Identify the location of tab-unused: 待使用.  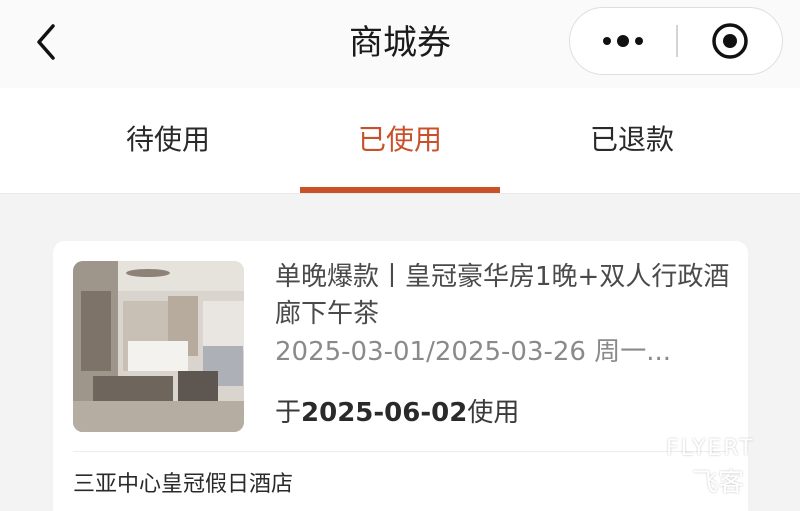
(168, 141).